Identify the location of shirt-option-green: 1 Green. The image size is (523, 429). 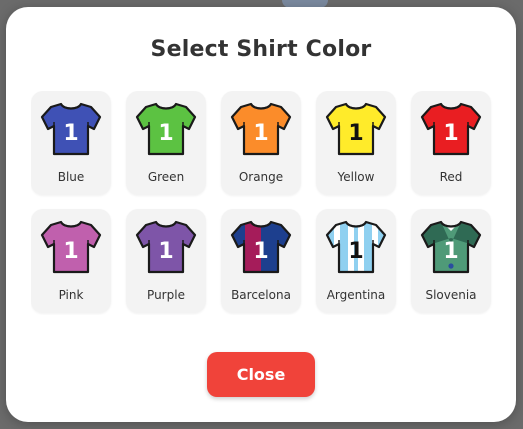
(166, 143).